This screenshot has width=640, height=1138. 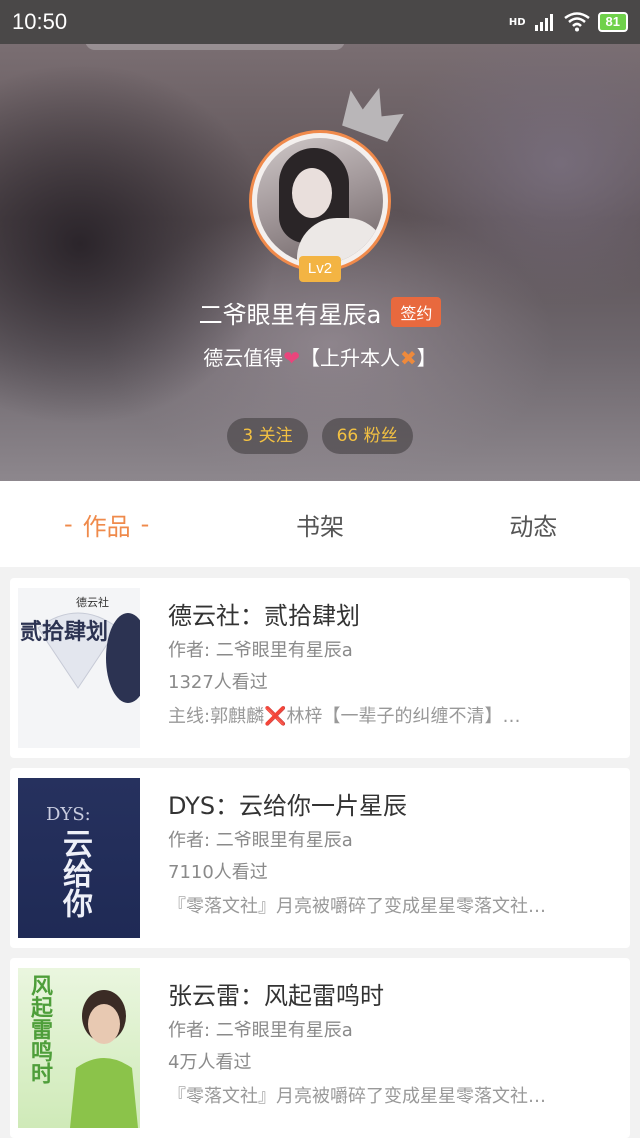 I want to click on cover-subtitle: DYS:, so click(x=68, y=814).